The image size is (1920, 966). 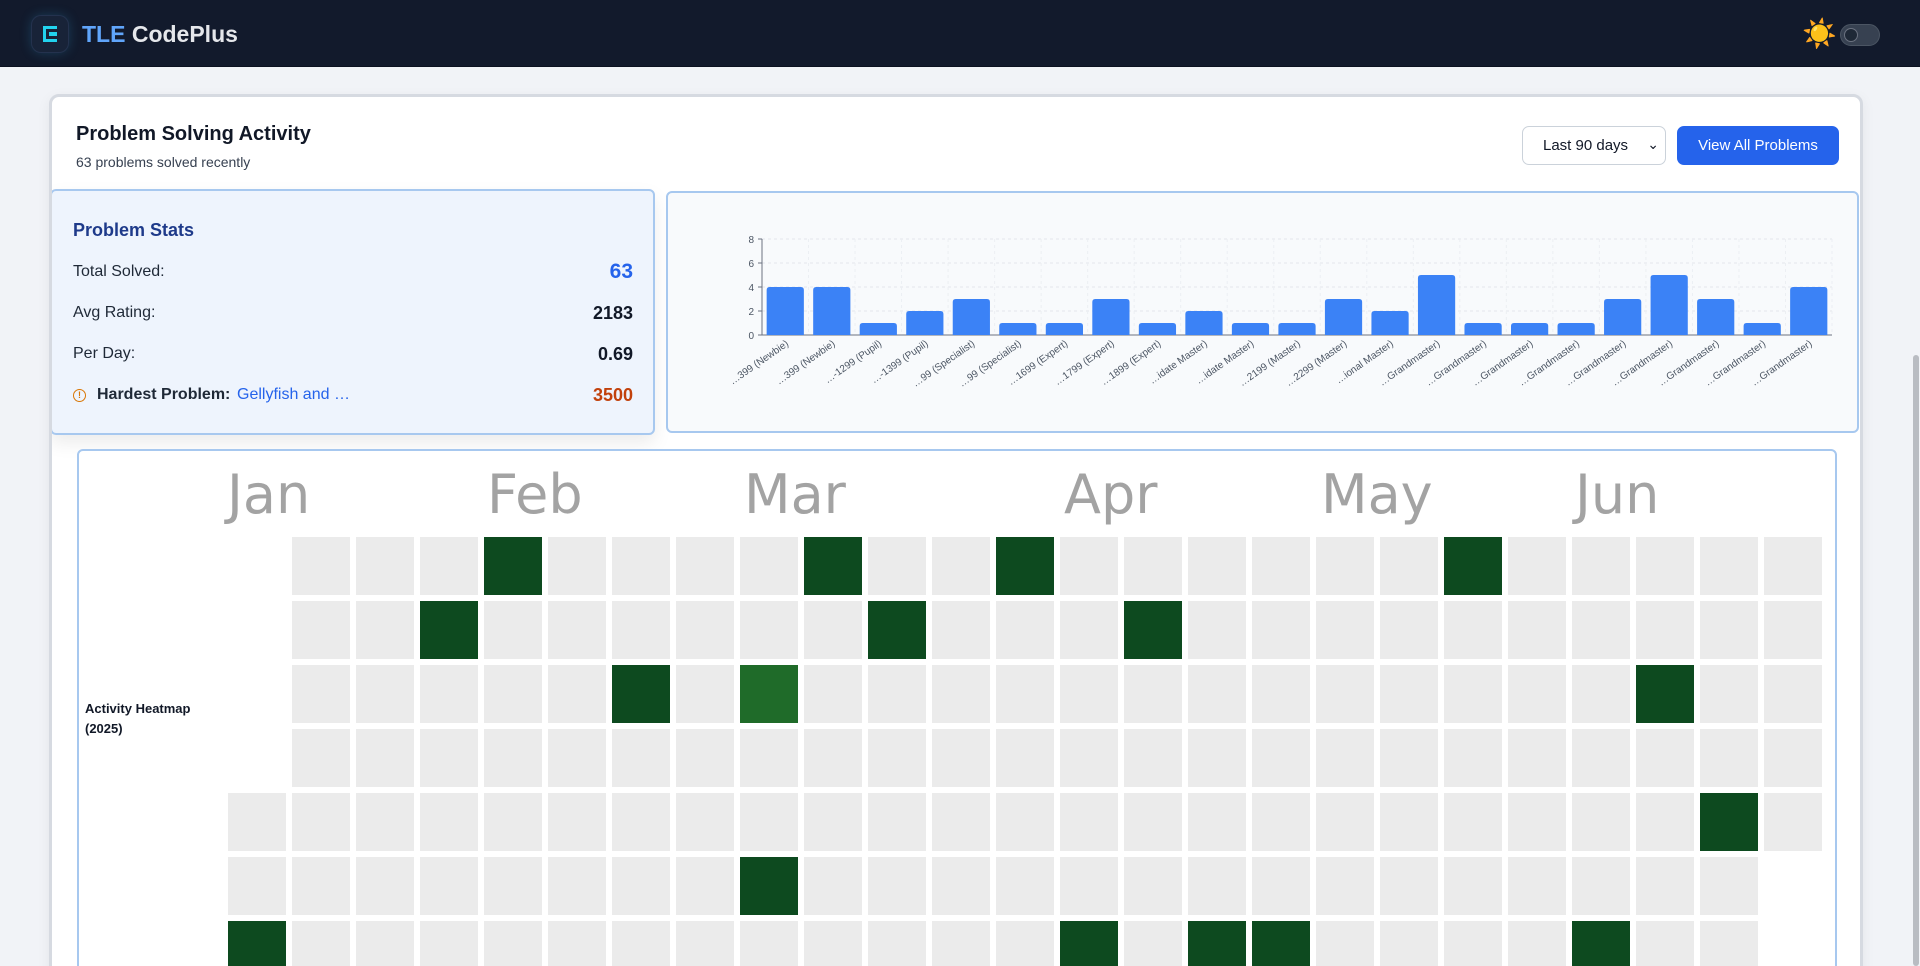 What do you see at coordinates (1916, 660) in the screenshot?
I see `scrollbar-thumb` at bounding box center [1916, 660].